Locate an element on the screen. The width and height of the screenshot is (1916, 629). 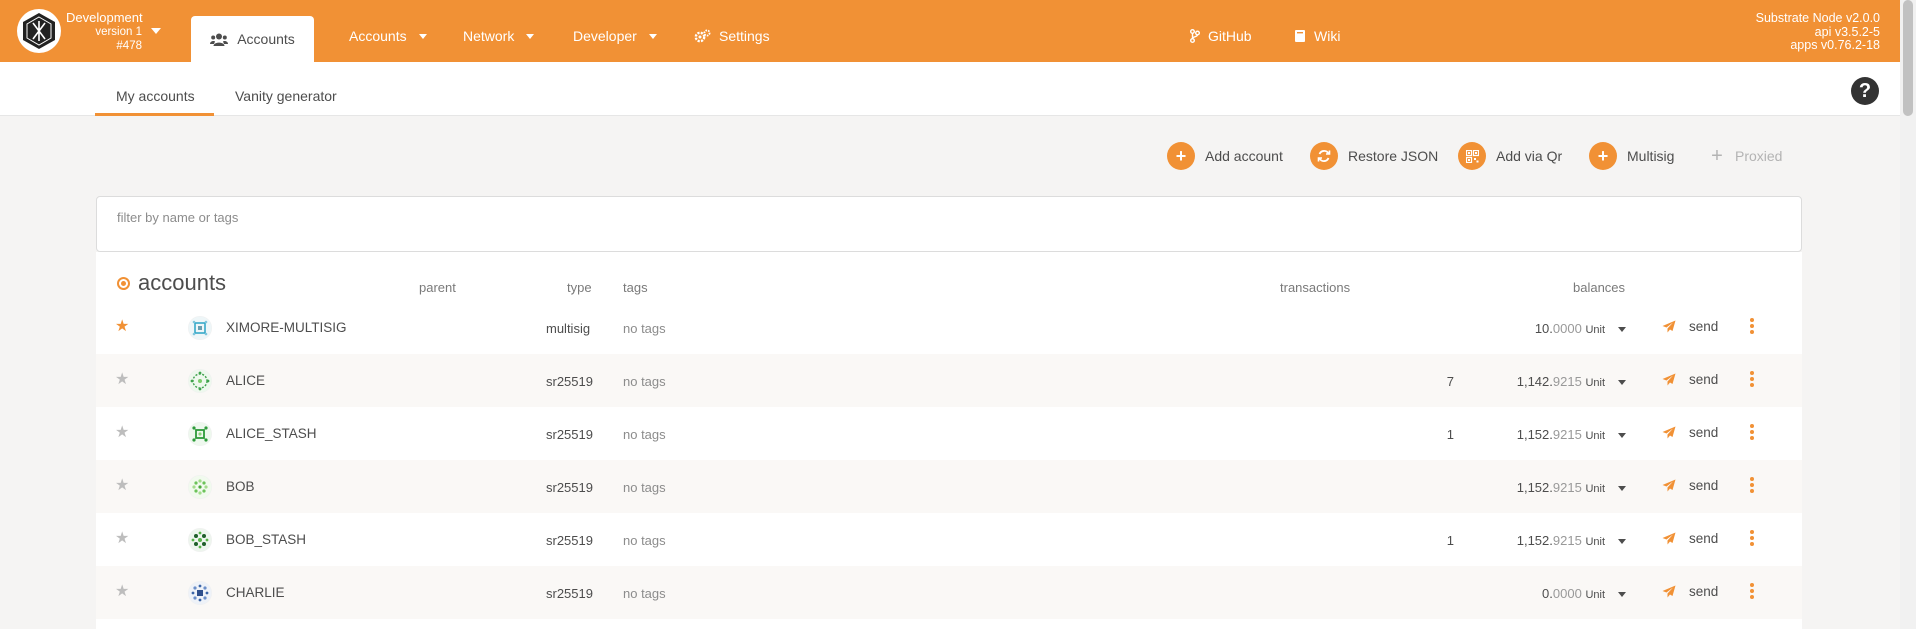
cogs-icon is located at coordinates (702, 36).